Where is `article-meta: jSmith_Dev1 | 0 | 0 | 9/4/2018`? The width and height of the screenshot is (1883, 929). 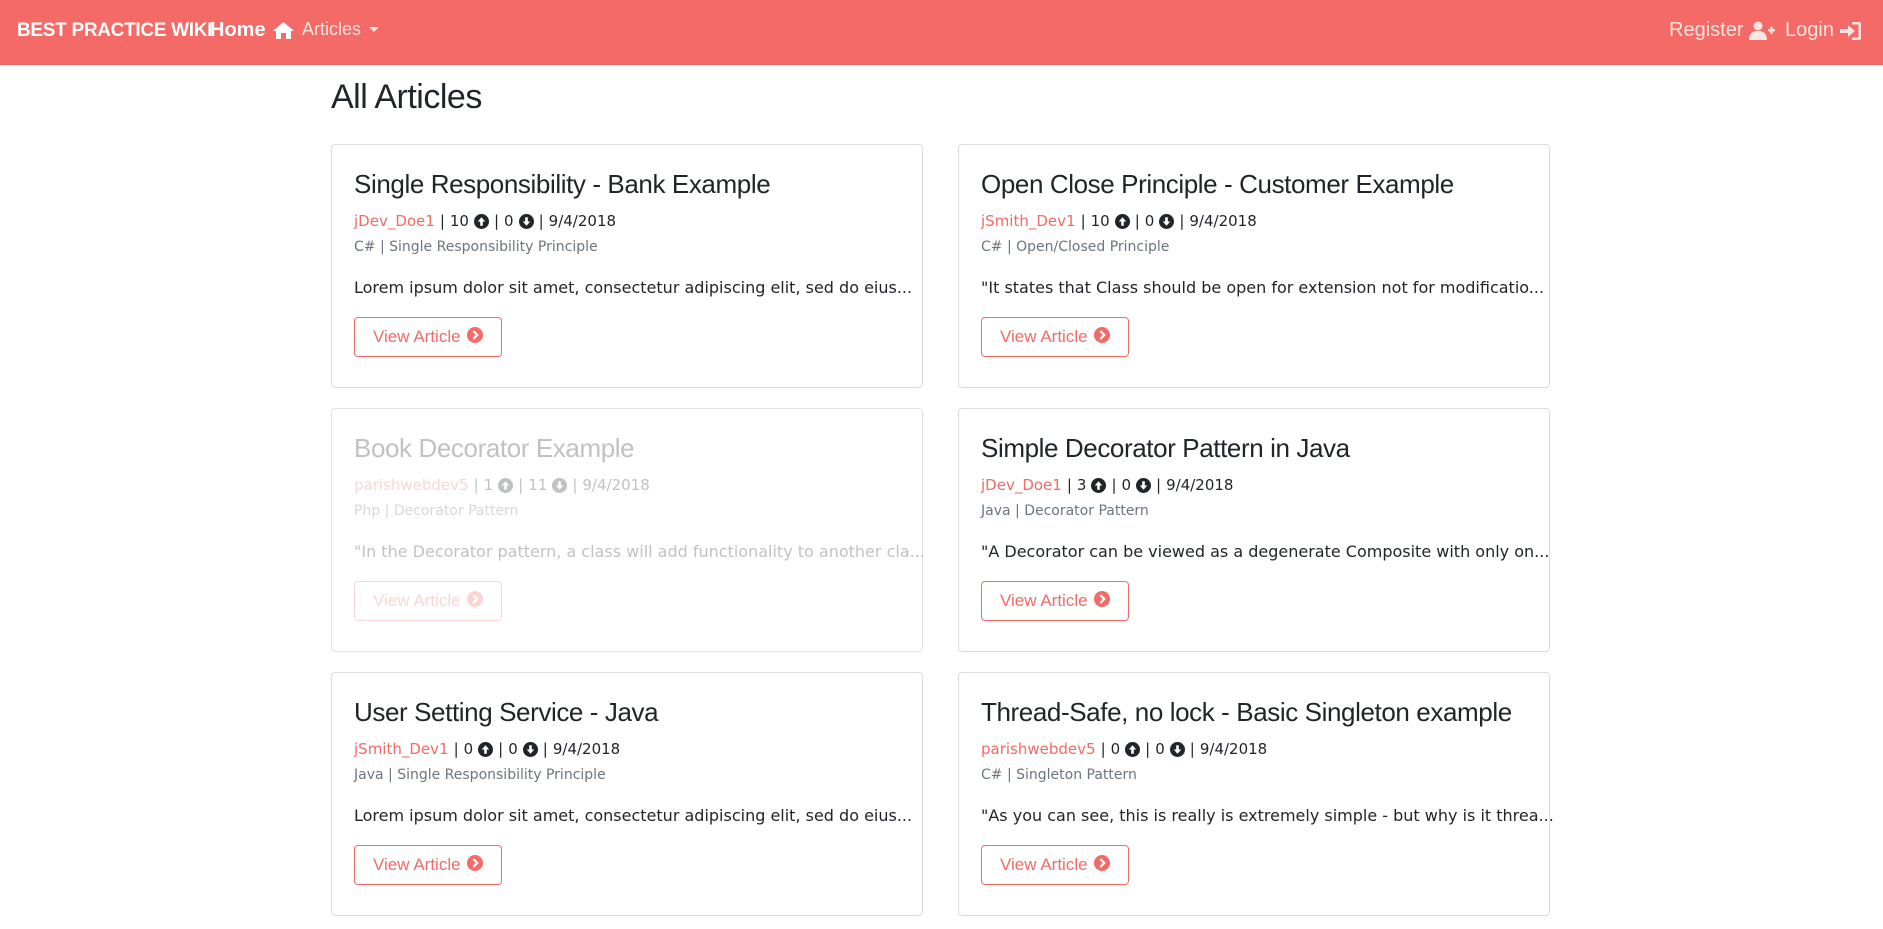
article-meta: jSmith_Dev1 | 0 | 0 | 9/4/2018 is located at coordinates (487, 749).